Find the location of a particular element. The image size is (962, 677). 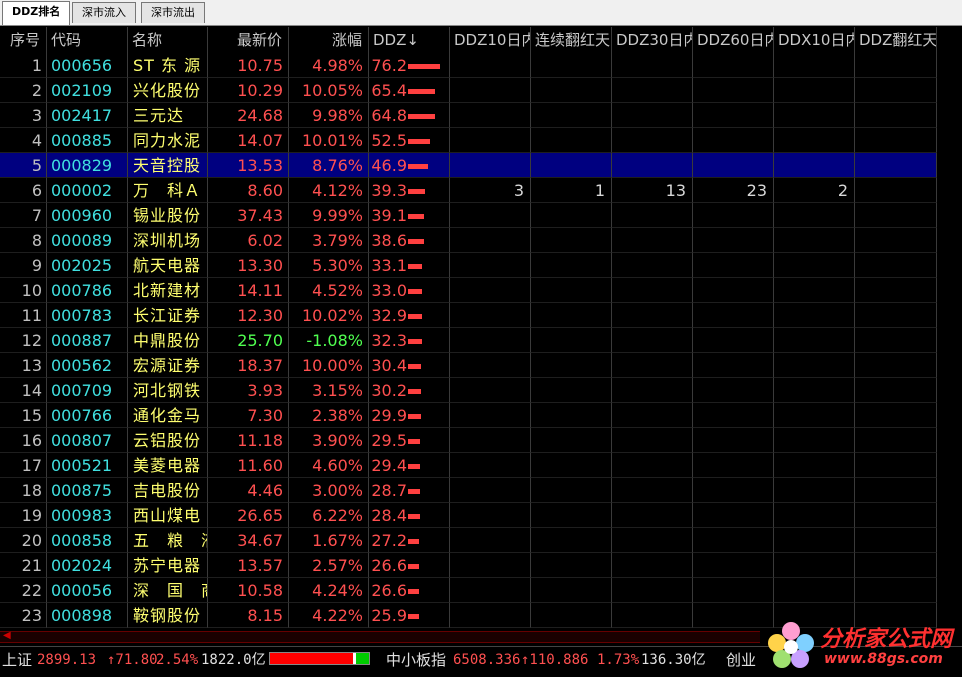

col-code-header: 代码 is located at coordinates (87, 40).